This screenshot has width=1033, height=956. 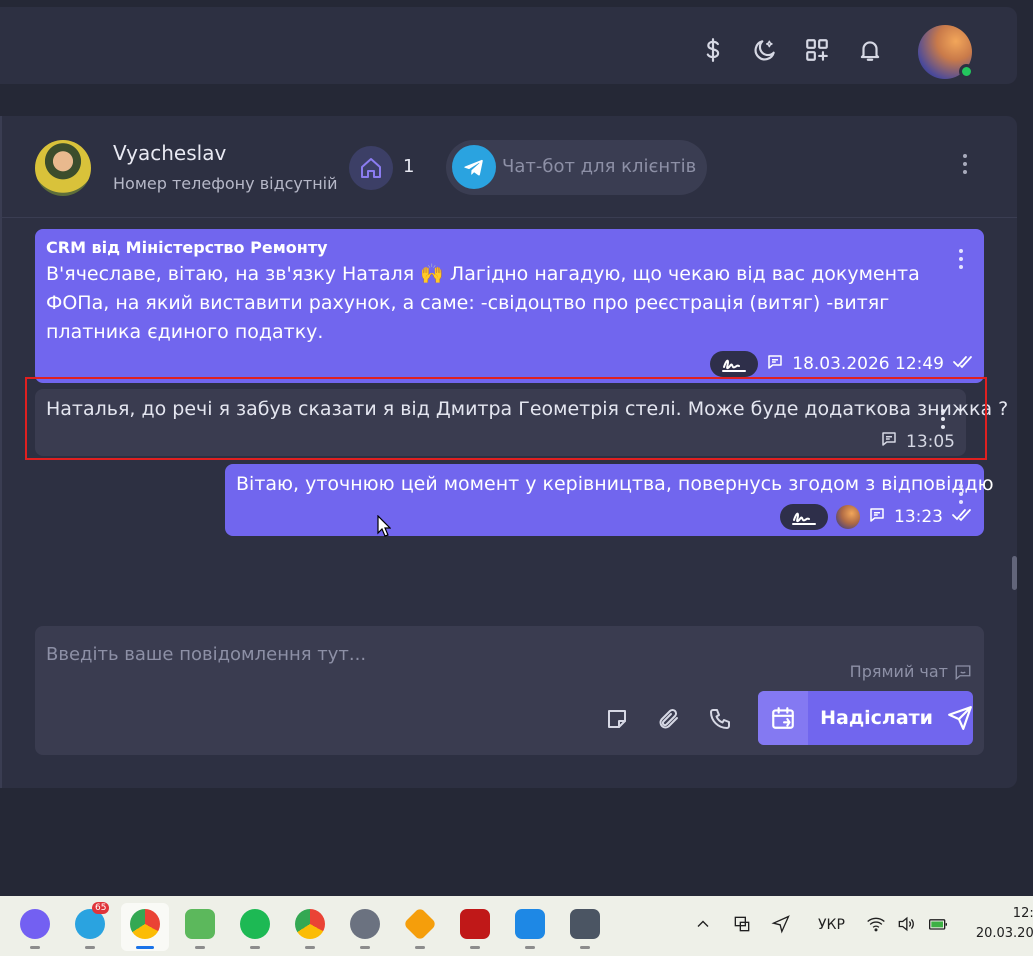 What do you see at coordinates (599, 166) in the screenshot?
I see `chat-bot-label: Чат-бот для клієнтів` at bounding box center [599, 166].